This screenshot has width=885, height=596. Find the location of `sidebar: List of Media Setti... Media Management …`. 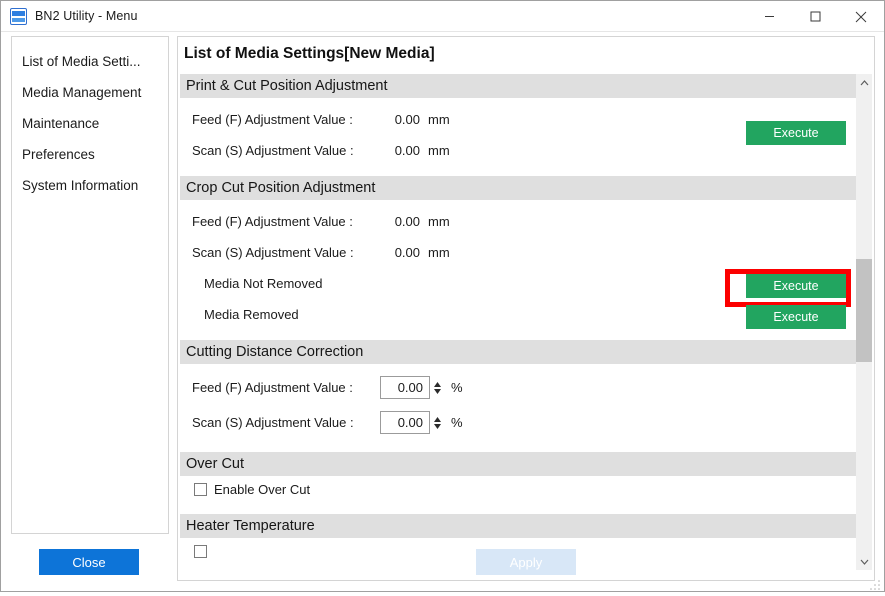

sidebar: List of Media Setti... Media Management … is located at coordinates (90, 285).